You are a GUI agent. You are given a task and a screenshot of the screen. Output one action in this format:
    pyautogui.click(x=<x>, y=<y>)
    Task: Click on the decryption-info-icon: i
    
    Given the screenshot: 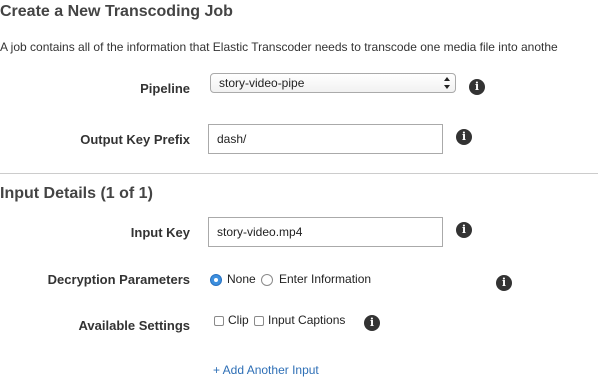 What is the action you would take?
    pyautogui.click(x=504, y=283)
    